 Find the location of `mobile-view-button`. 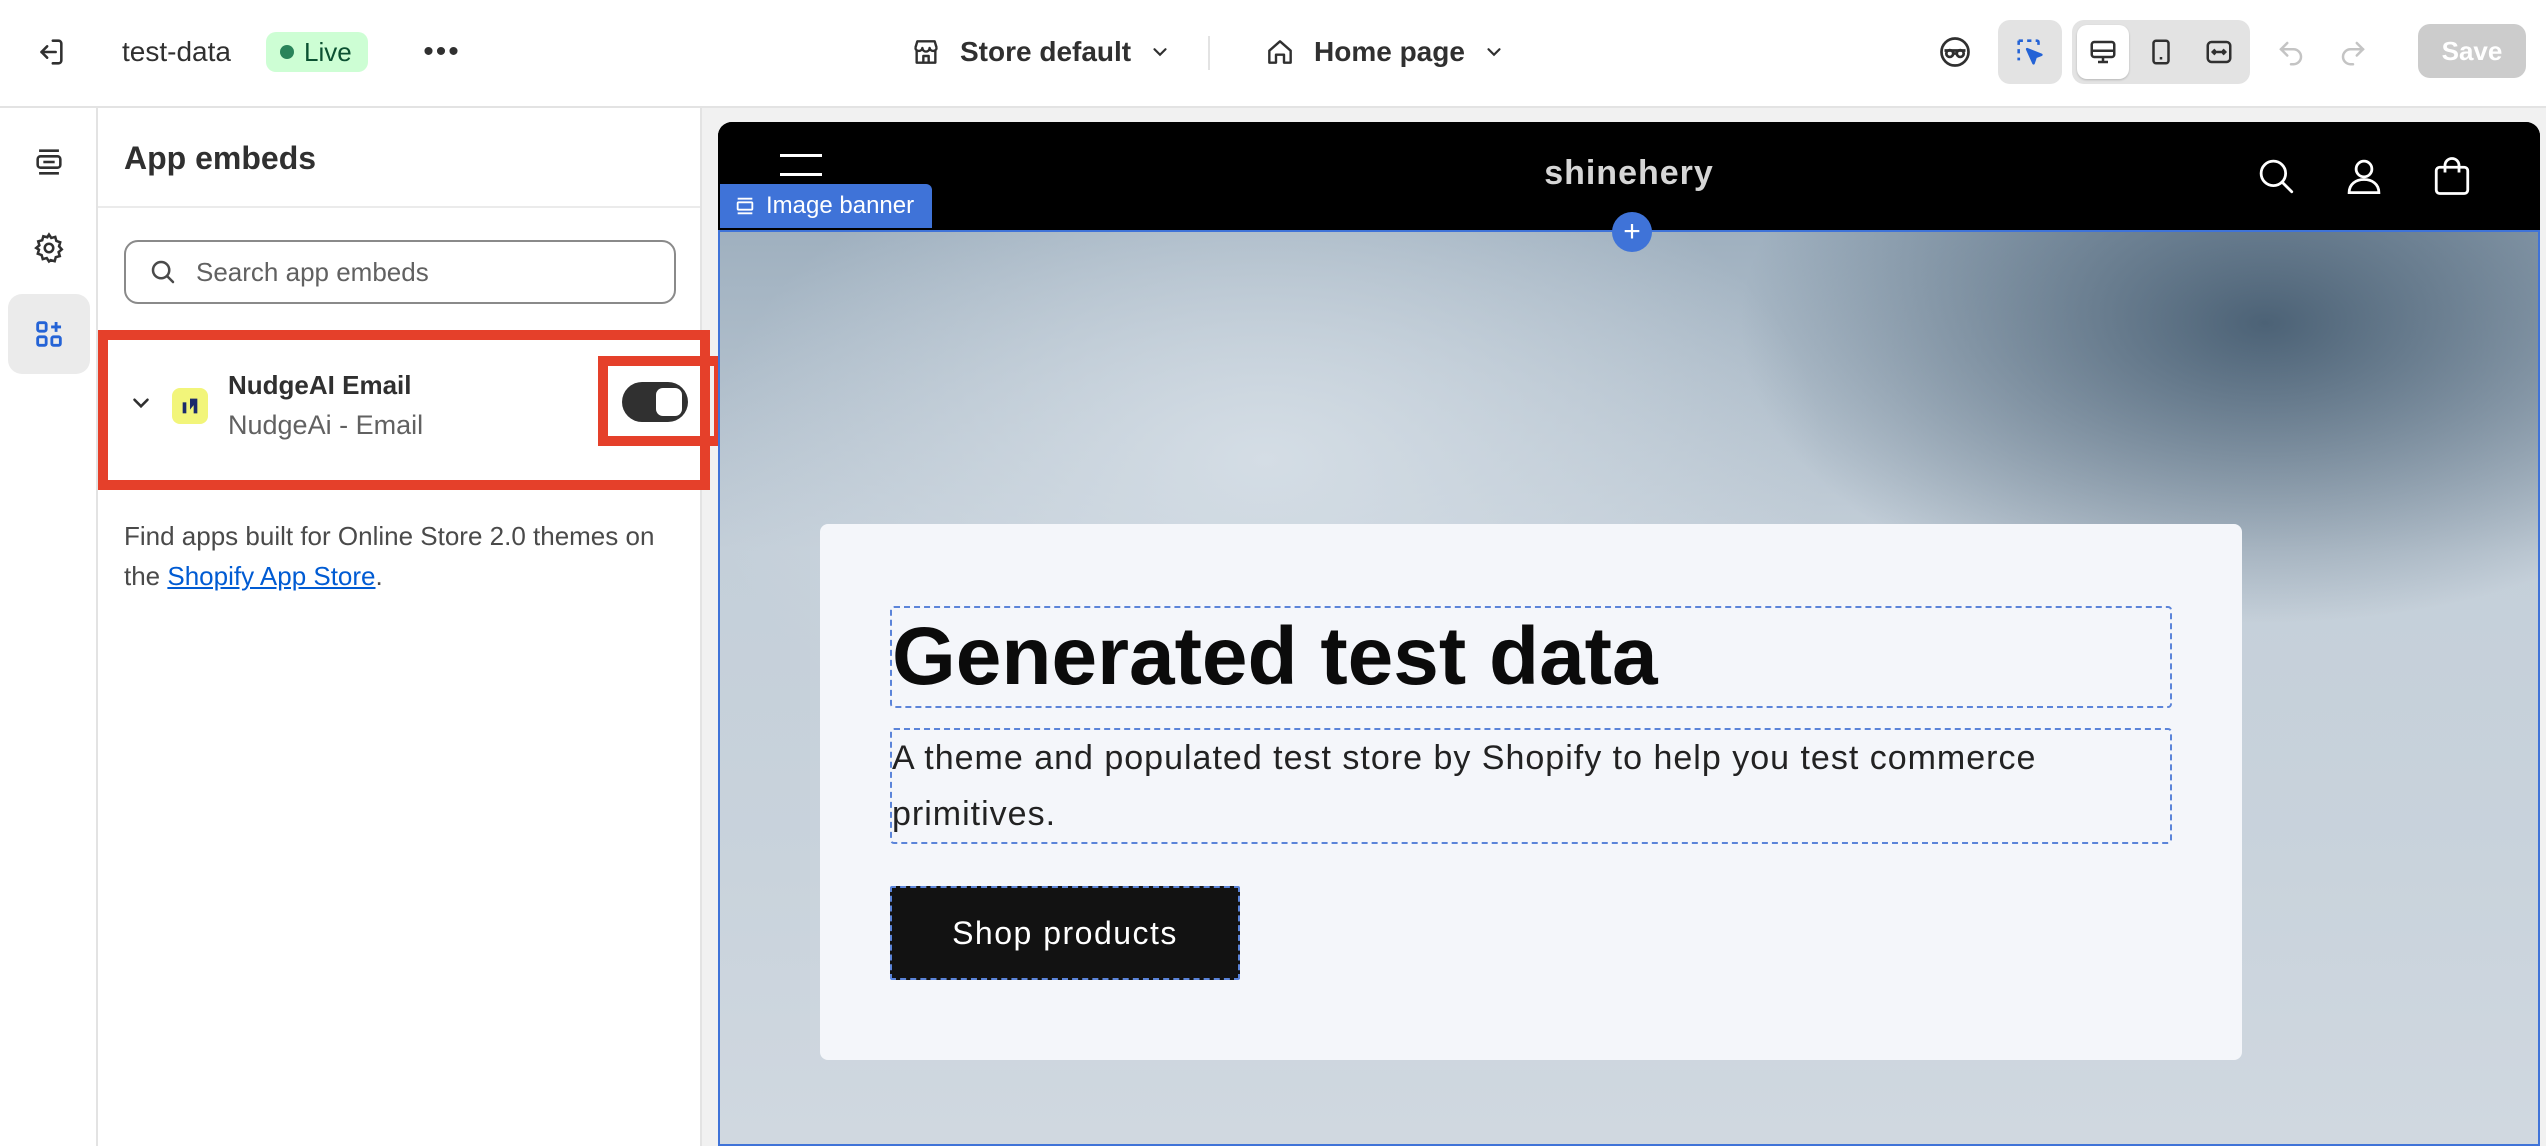

mobile-view-button is located at coordinates (2161, 52).